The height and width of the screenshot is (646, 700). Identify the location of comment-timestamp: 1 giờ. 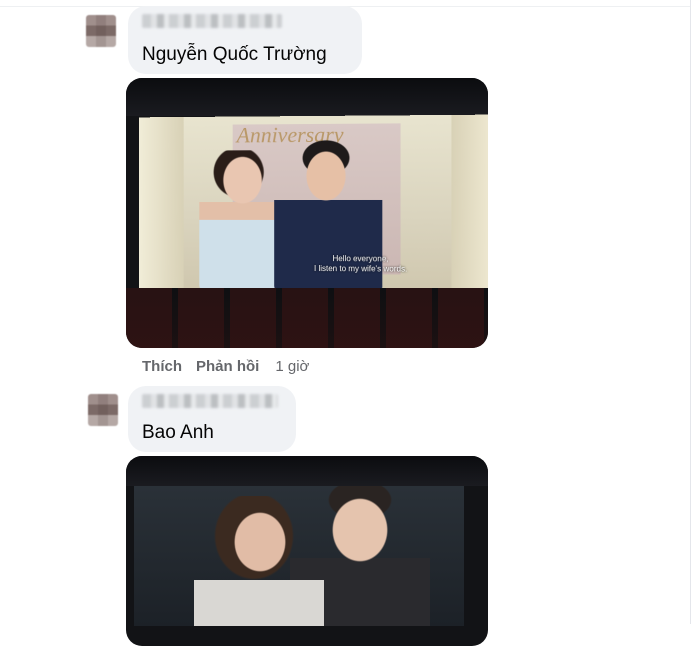
(292, 366).